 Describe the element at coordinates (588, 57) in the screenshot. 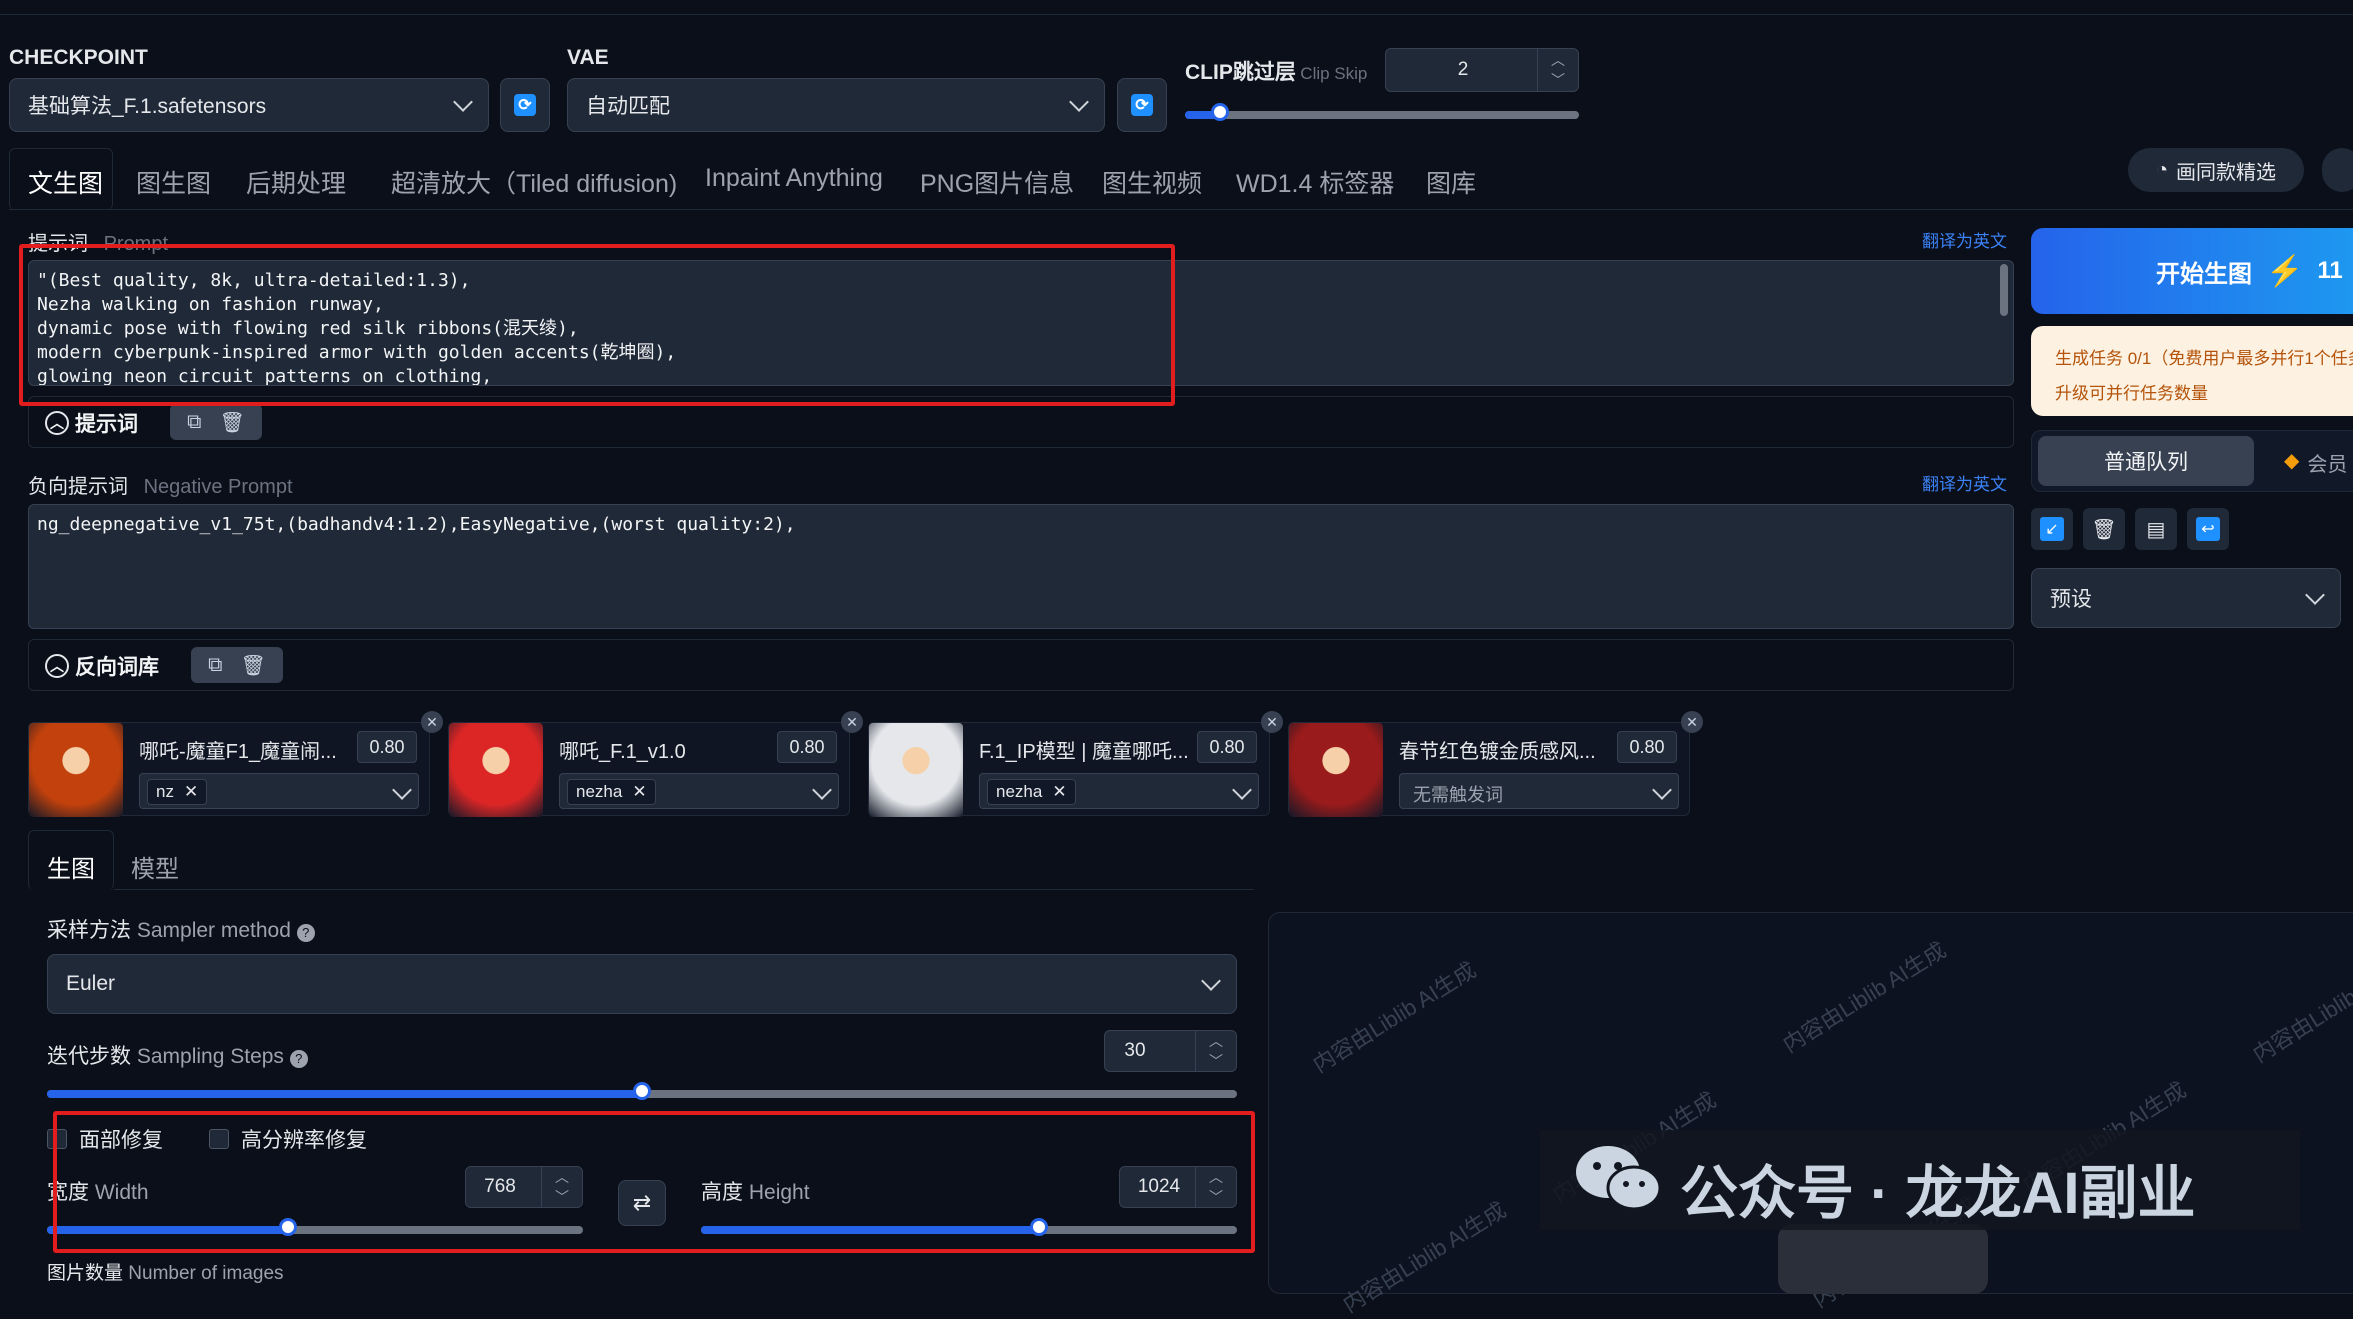

I see `vae-label: VAE` at that location.